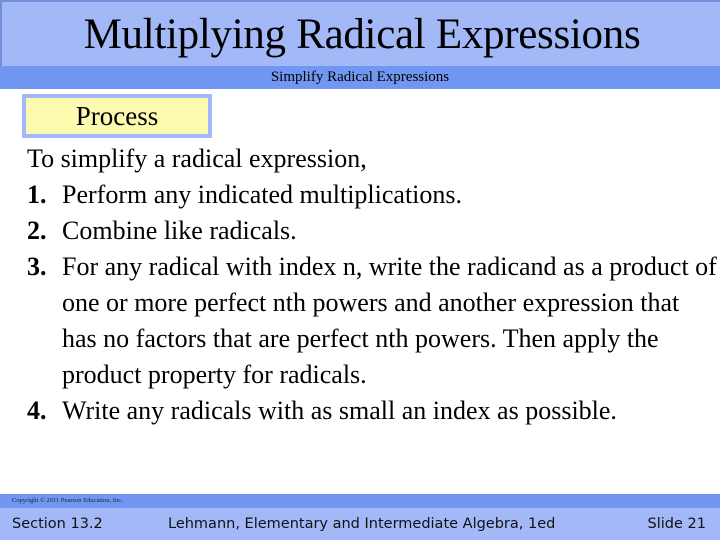 Image resolution: width=720 pixels, height=540 pixels. I want to click on intro-text: To simplify a radical expression,, so click(197, 158).